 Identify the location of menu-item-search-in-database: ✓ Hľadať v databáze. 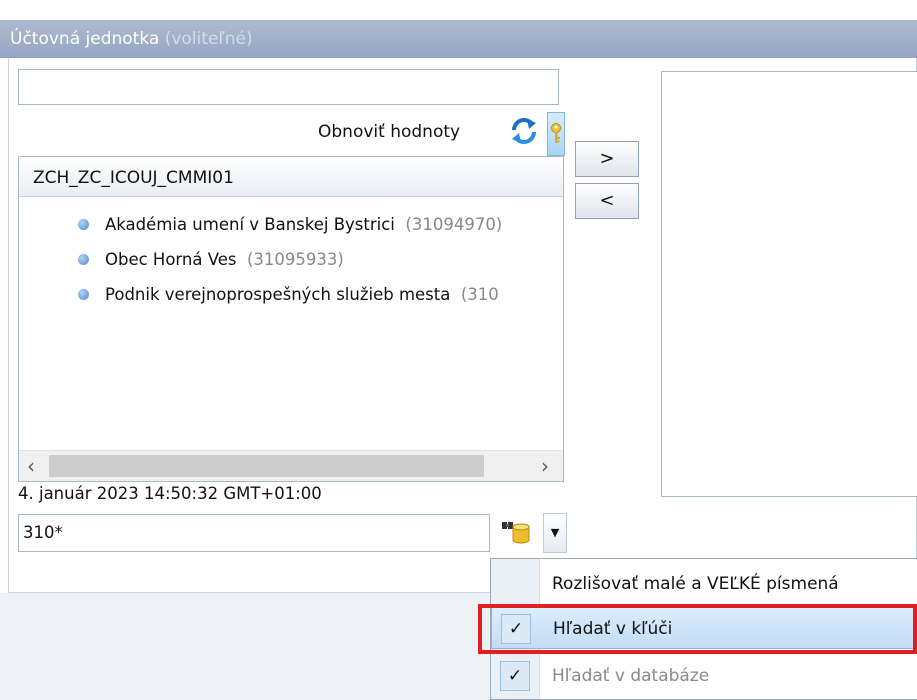
(704, 676).